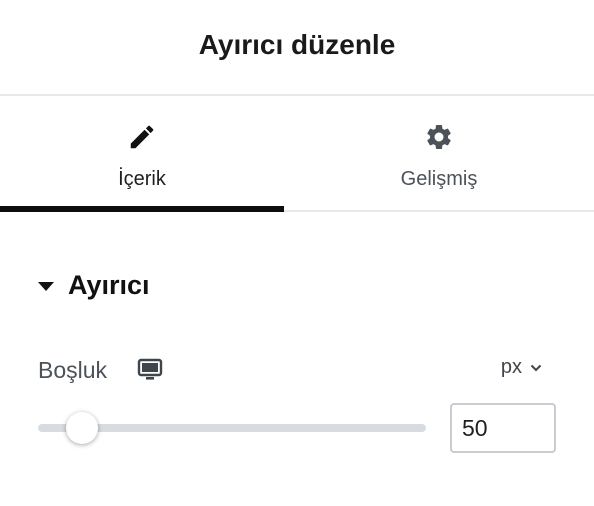 Image resolution: width=594 pixels, height=506 pixels. Describe the element at coordinates (511, 367) in the screenshot. I see `unit-label: px` at that location.